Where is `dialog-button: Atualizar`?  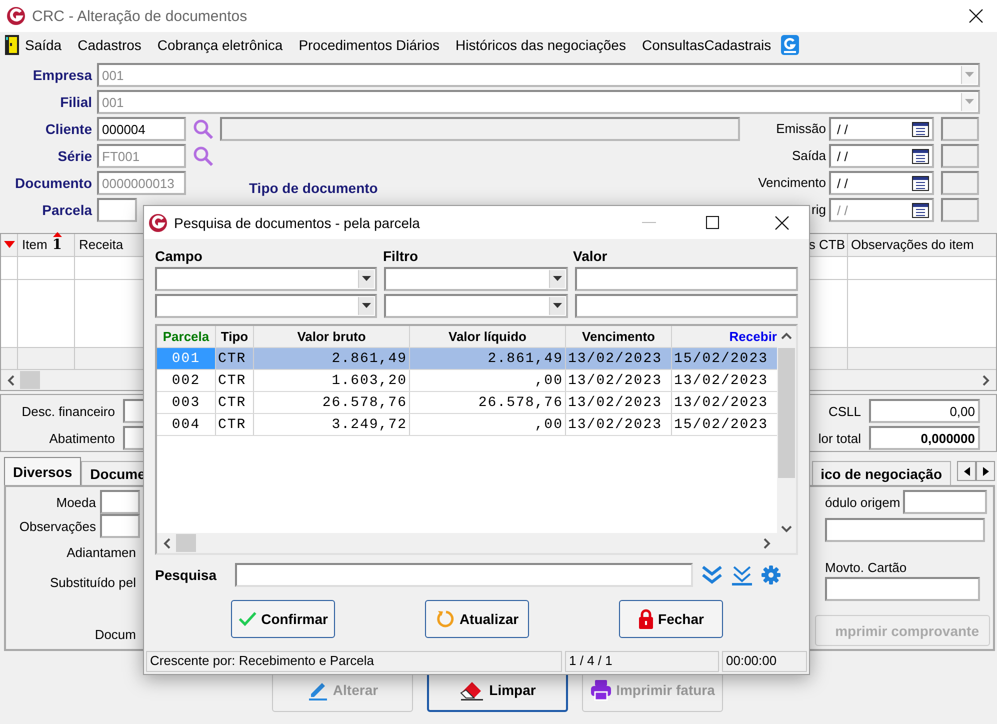
dialog-button: Atualizar is located at coordinates (477, 619).